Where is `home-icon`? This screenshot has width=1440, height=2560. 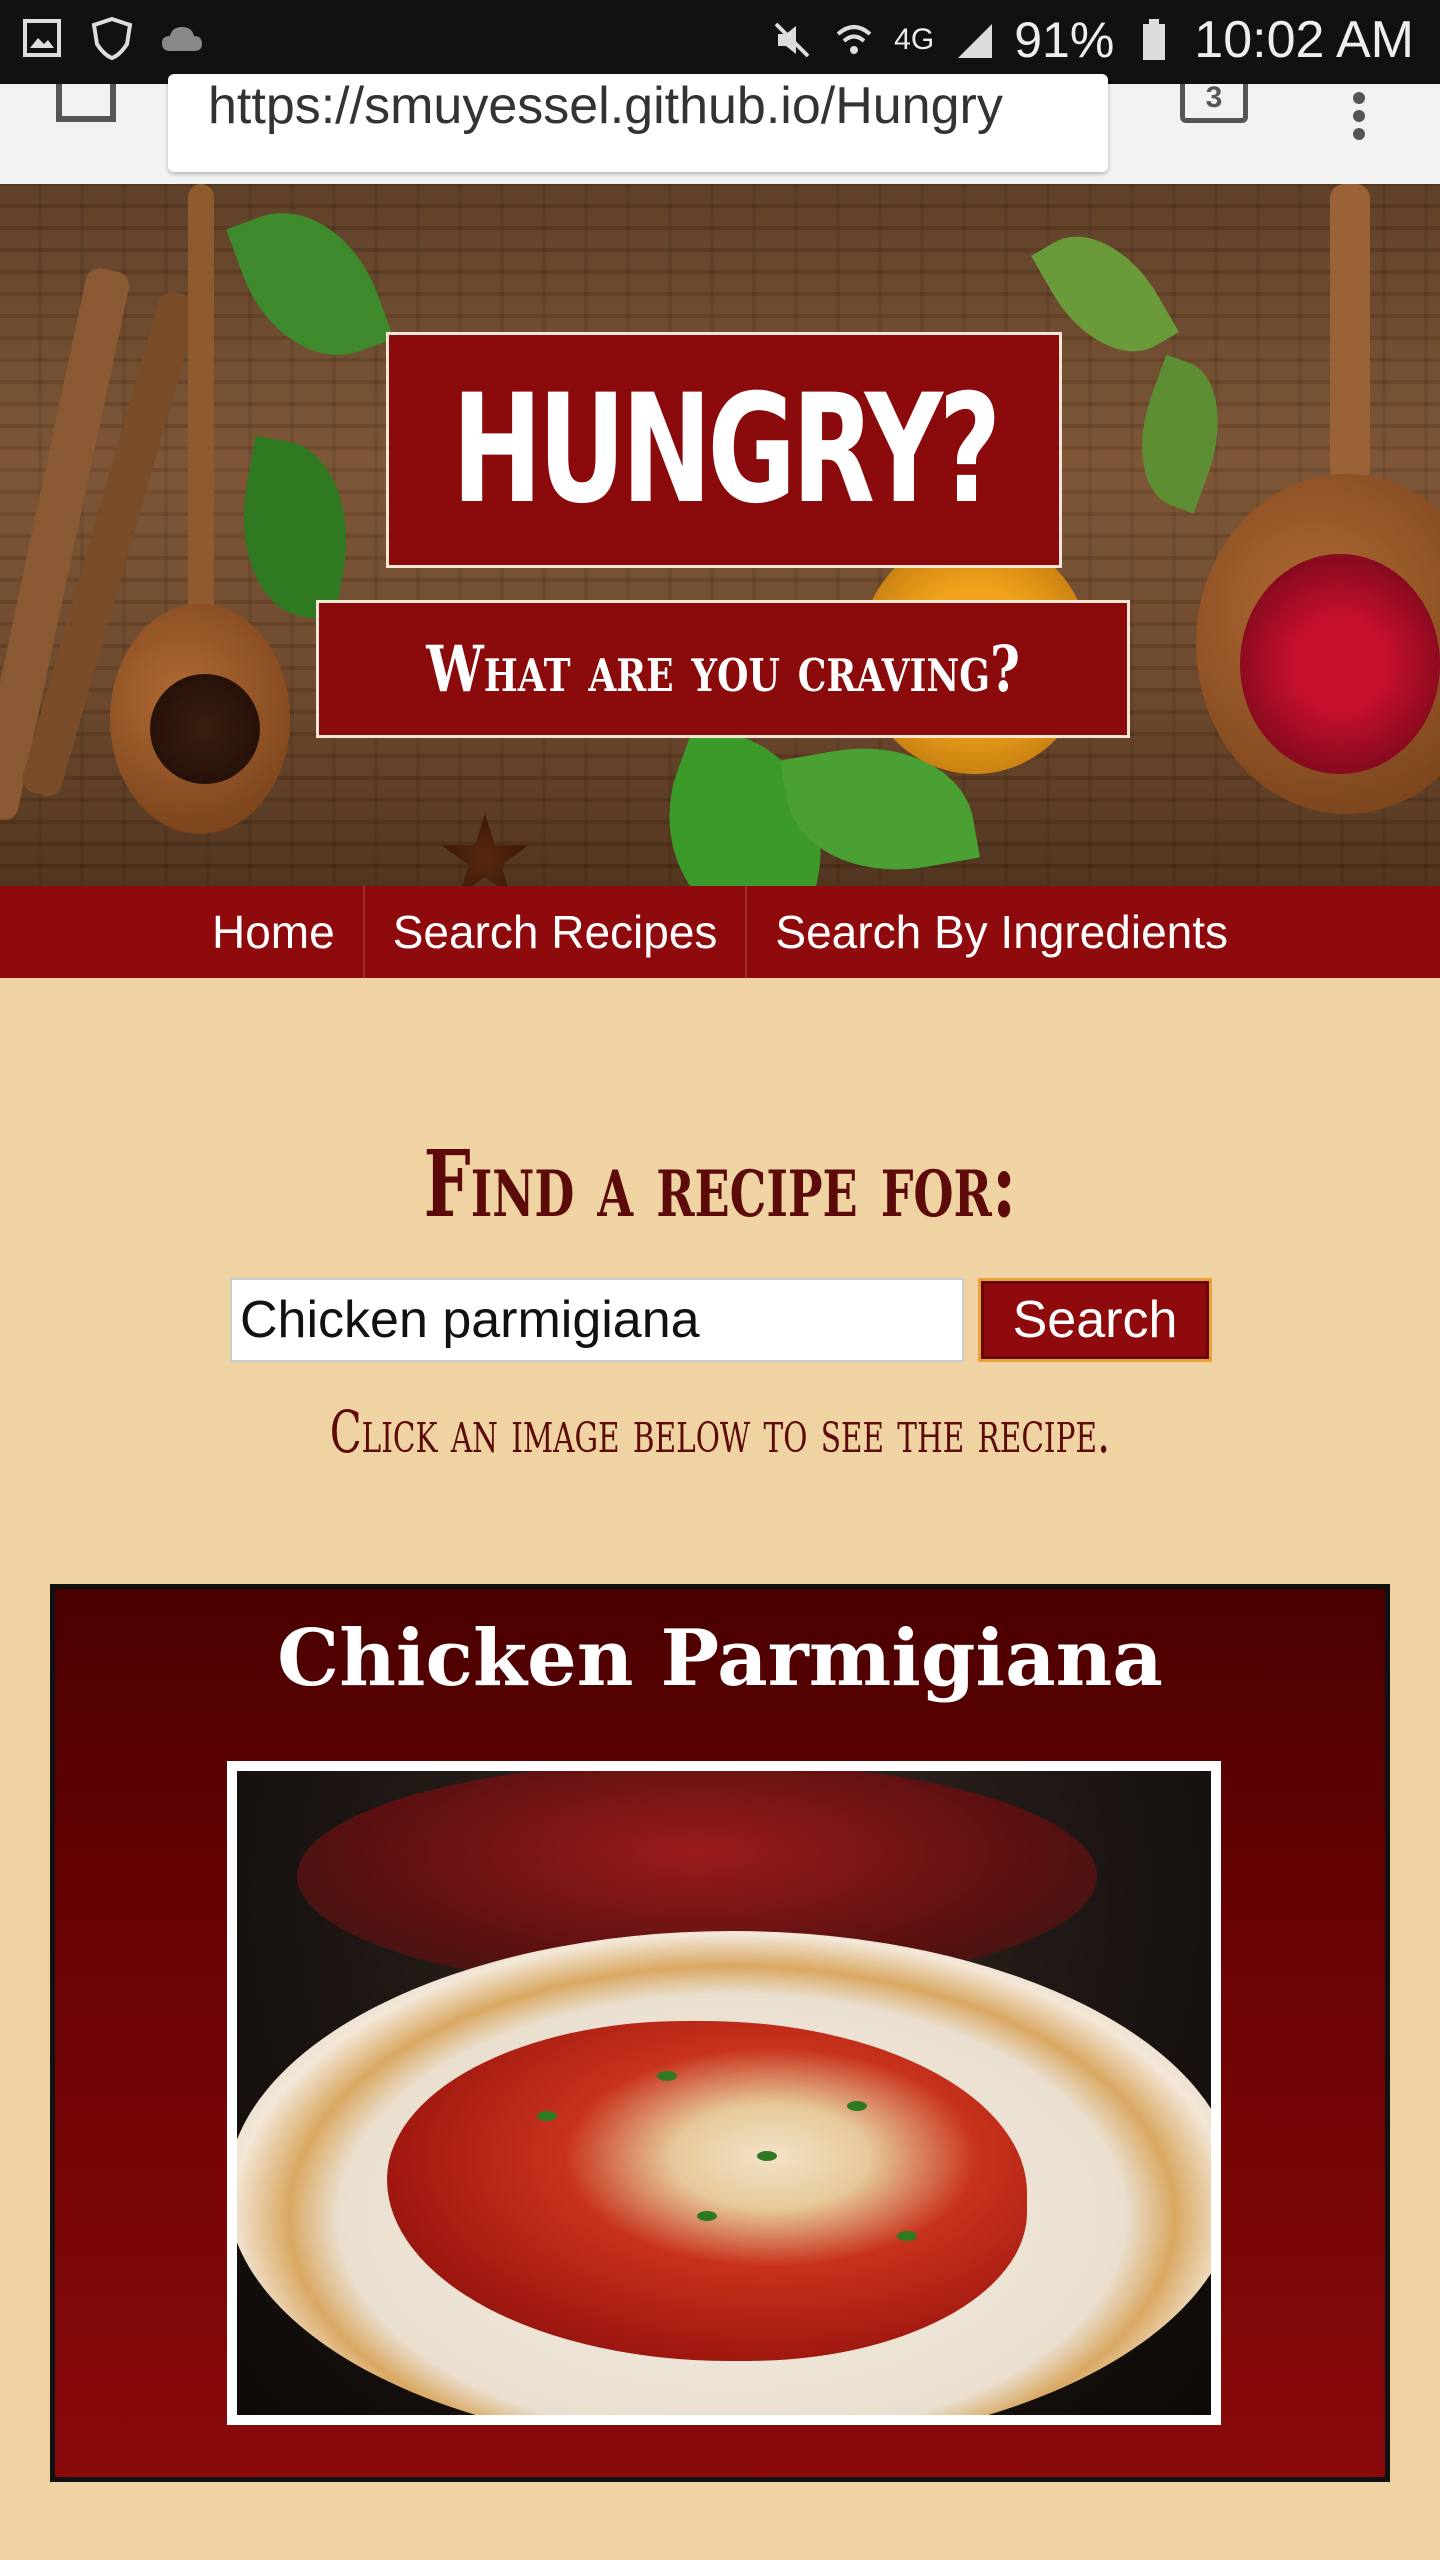 home-icon is located at coordinates (86, 103).